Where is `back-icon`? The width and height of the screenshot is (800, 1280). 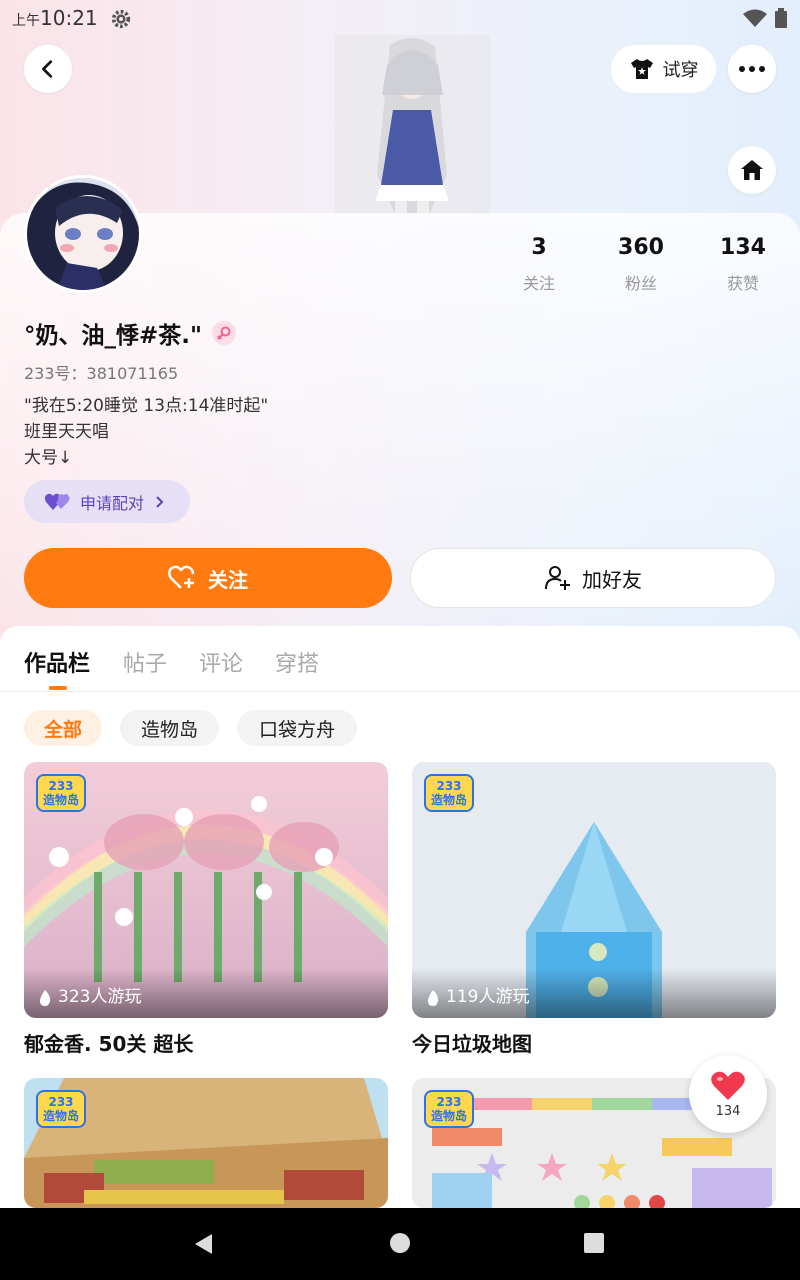
back-icon is located at coordinates (47, 69).